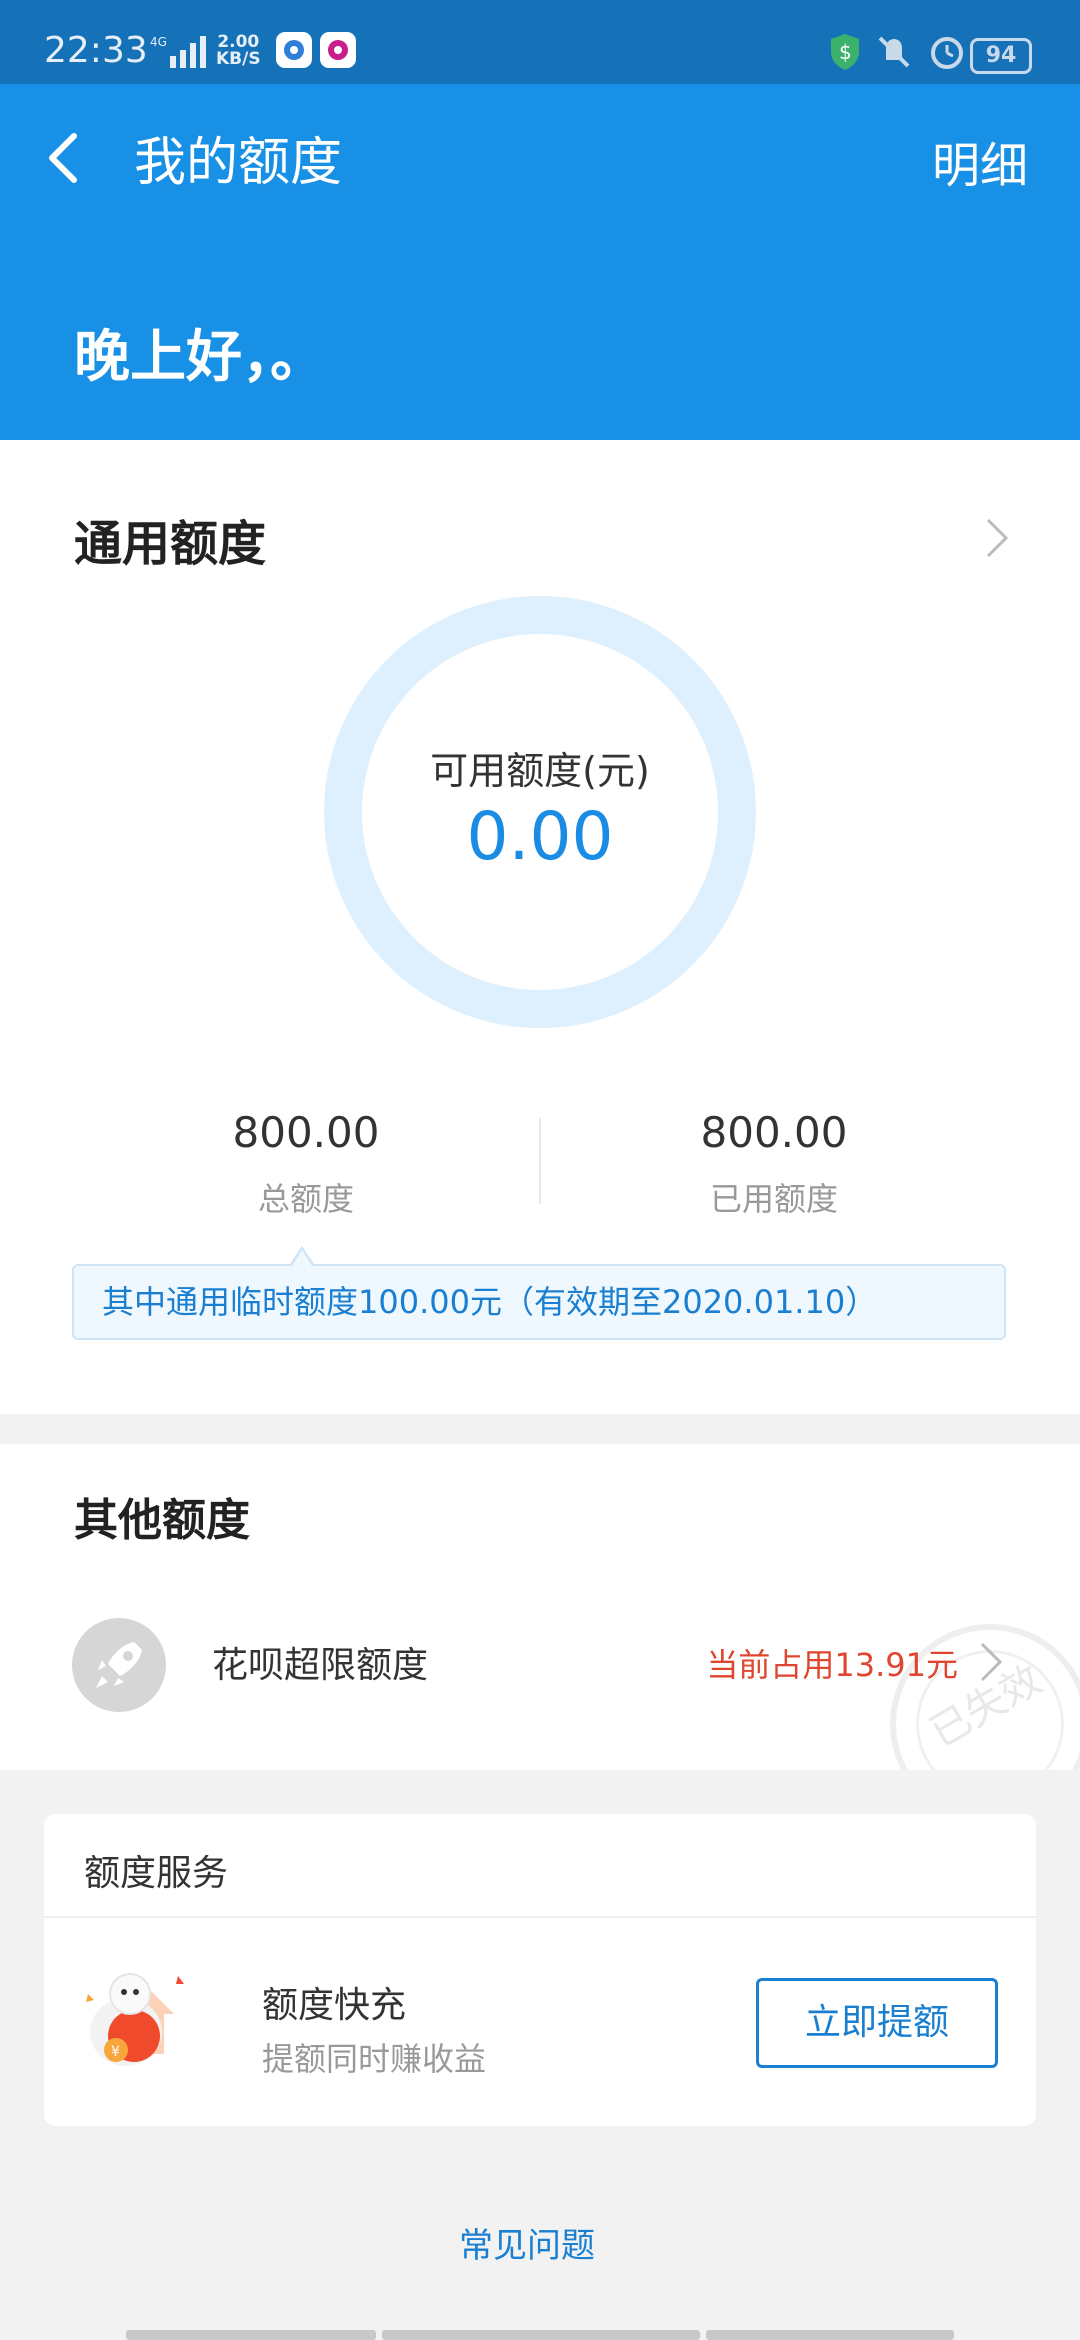  What do you see at coordinates (374, 2059) in the screenshot?
I see `quick-recharge-subtitle: 提额同时赚收益` at bounding box center [374, 2059].